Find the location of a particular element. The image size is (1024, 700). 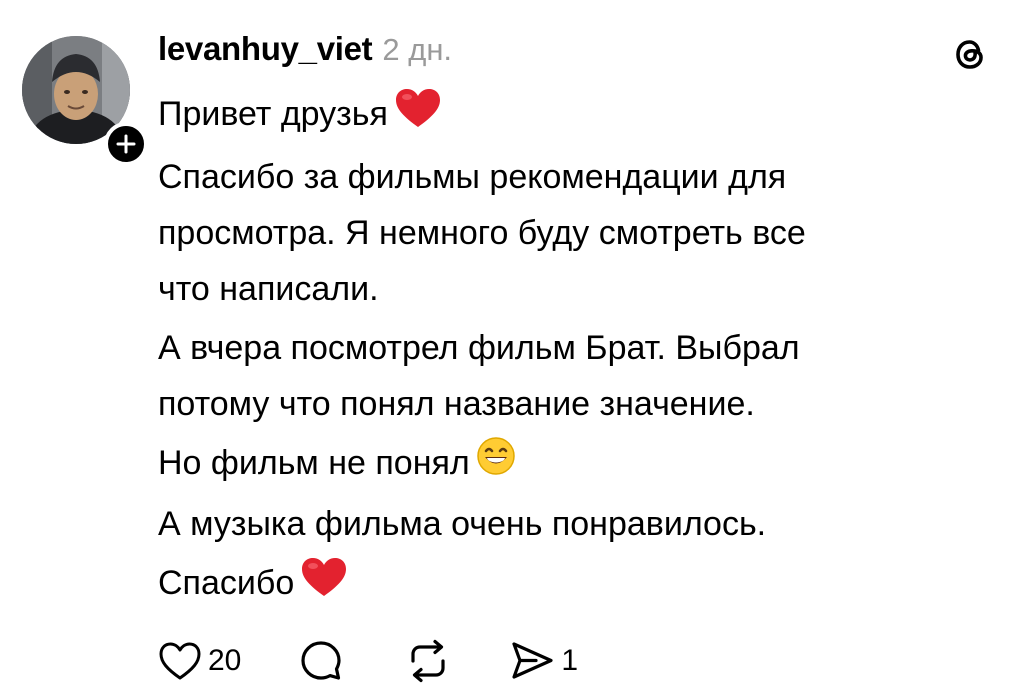

closing-text: Спасибо is located at coordinates (226, 583).